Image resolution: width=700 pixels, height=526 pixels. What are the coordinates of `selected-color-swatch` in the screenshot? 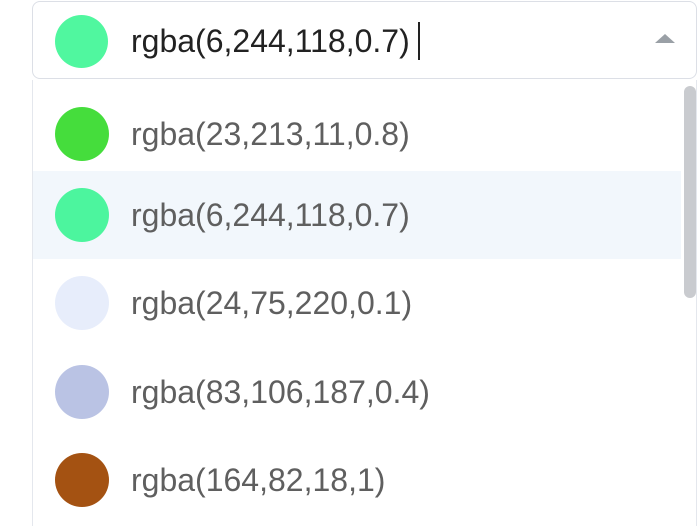 It's located at (81, 41).